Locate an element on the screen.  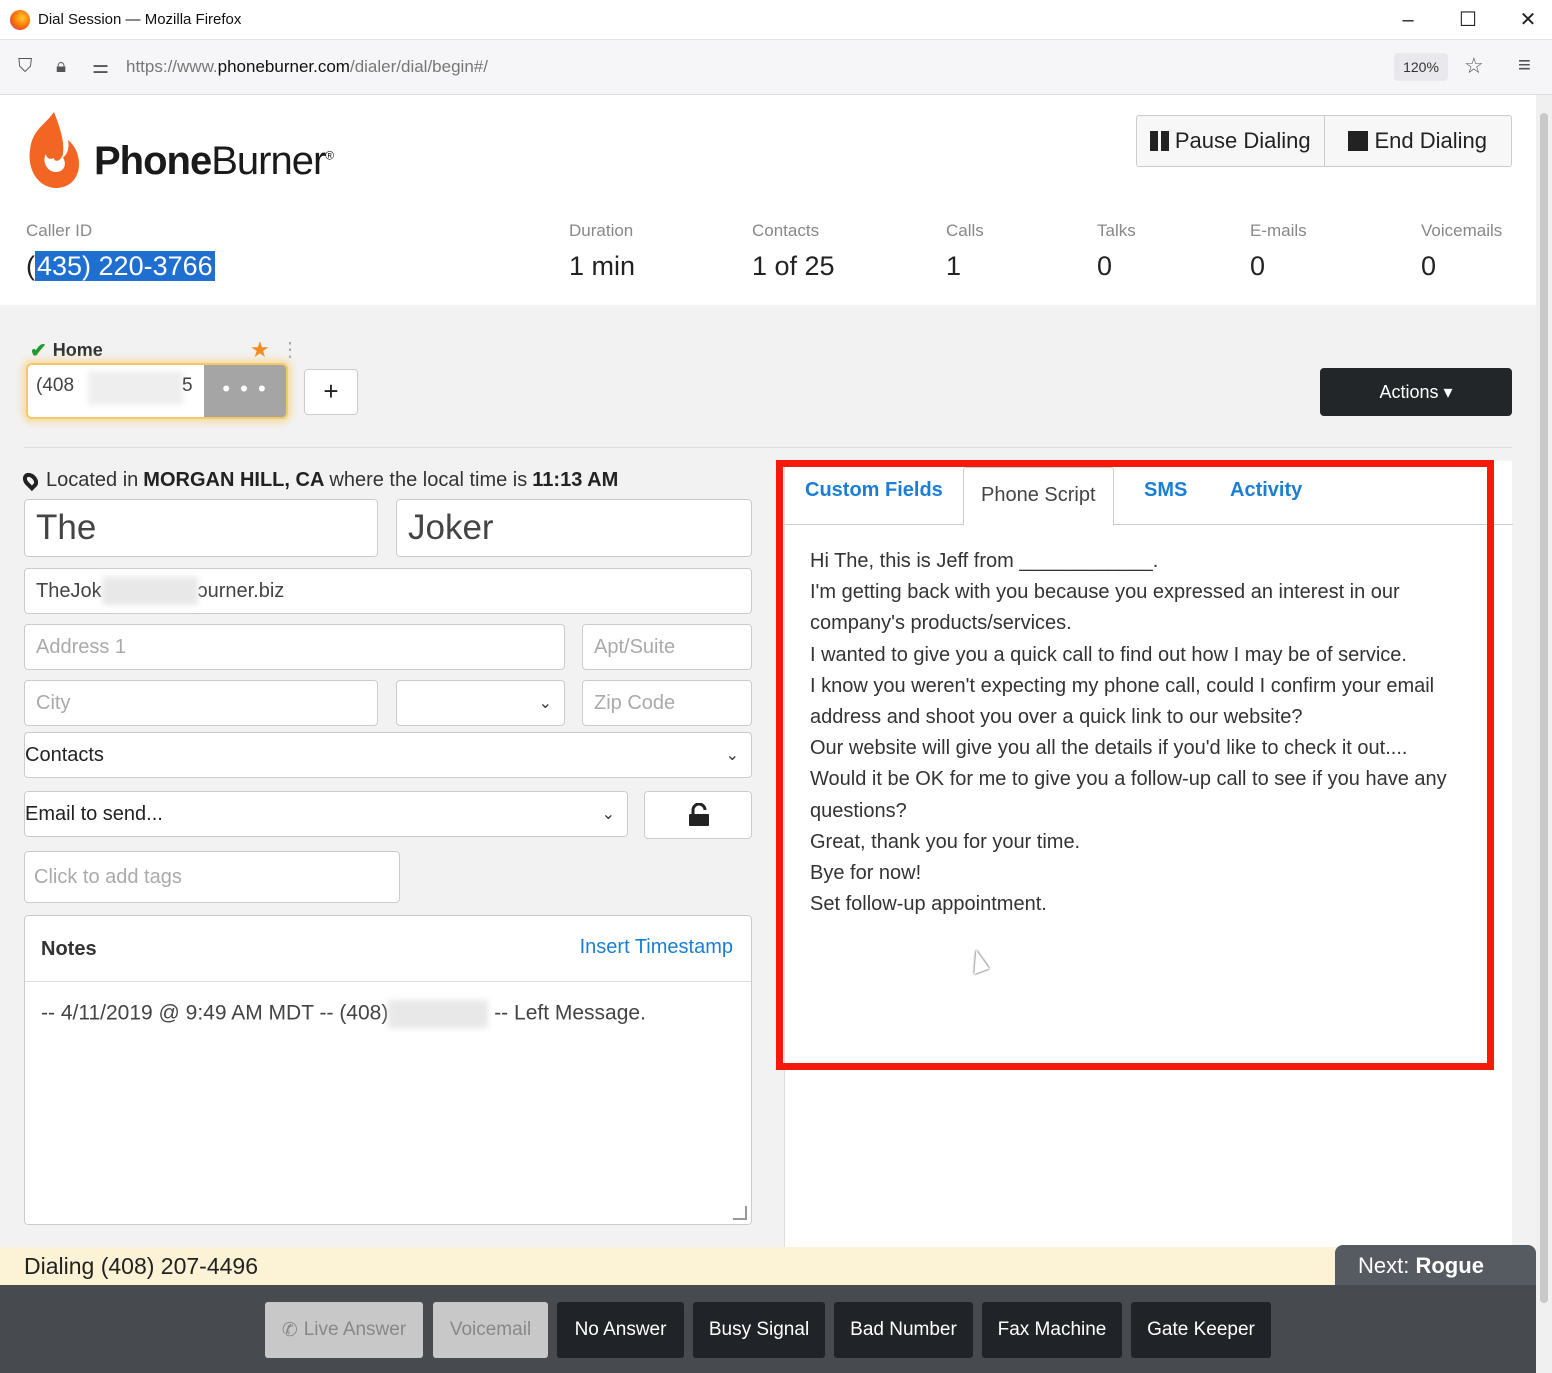
lock-button is located at coordinates (698, 815).